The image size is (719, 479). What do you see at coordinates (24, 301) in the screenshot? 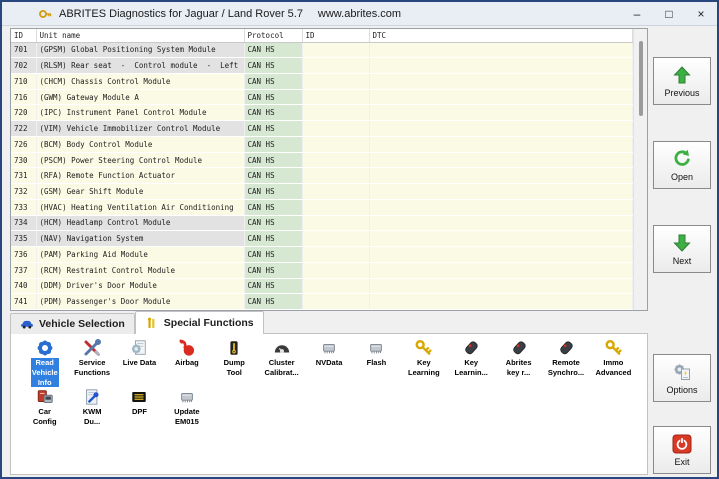
I see `cell-id: 741` at bounding box center [24, 301].